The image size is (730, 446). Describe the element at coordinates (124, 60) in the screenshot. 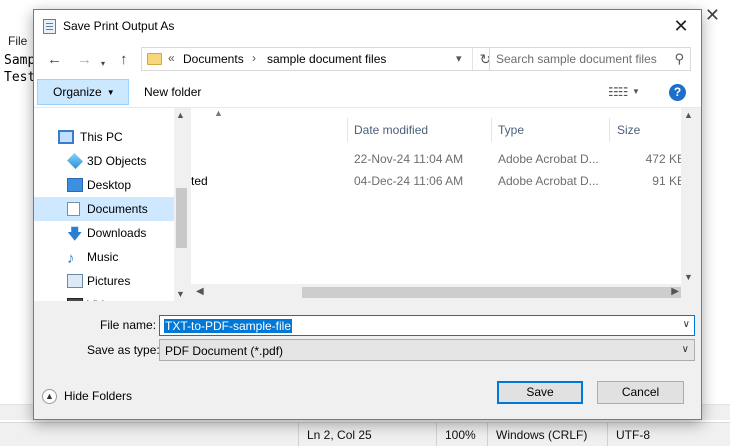

I see `up-arrow-icon: ↑` at that location.